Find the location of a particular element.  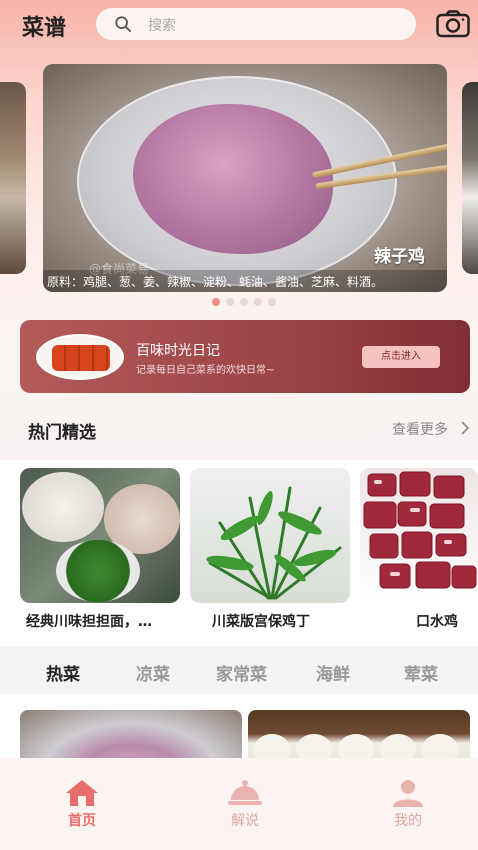

section-title: 热门精选 is located at coordinates (62, 433).